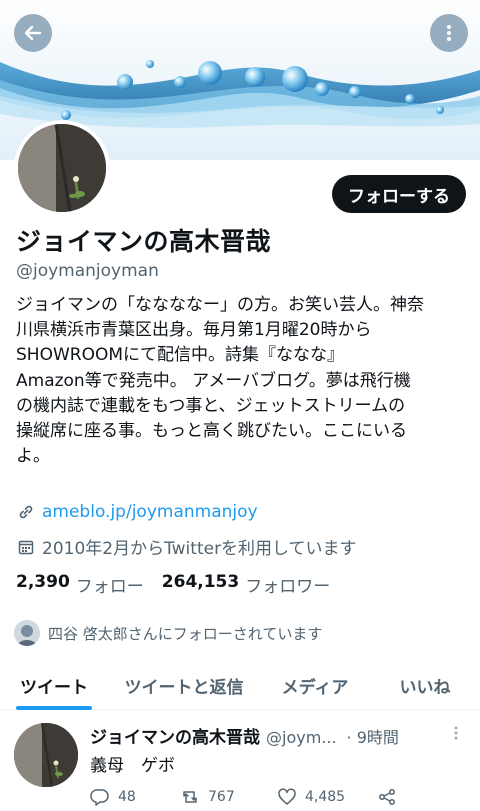 The height and width of the screenshot is (811, 480). Describe the element at coordinates (99, 797) in the screenshot. I see `reply-icon` at that location.